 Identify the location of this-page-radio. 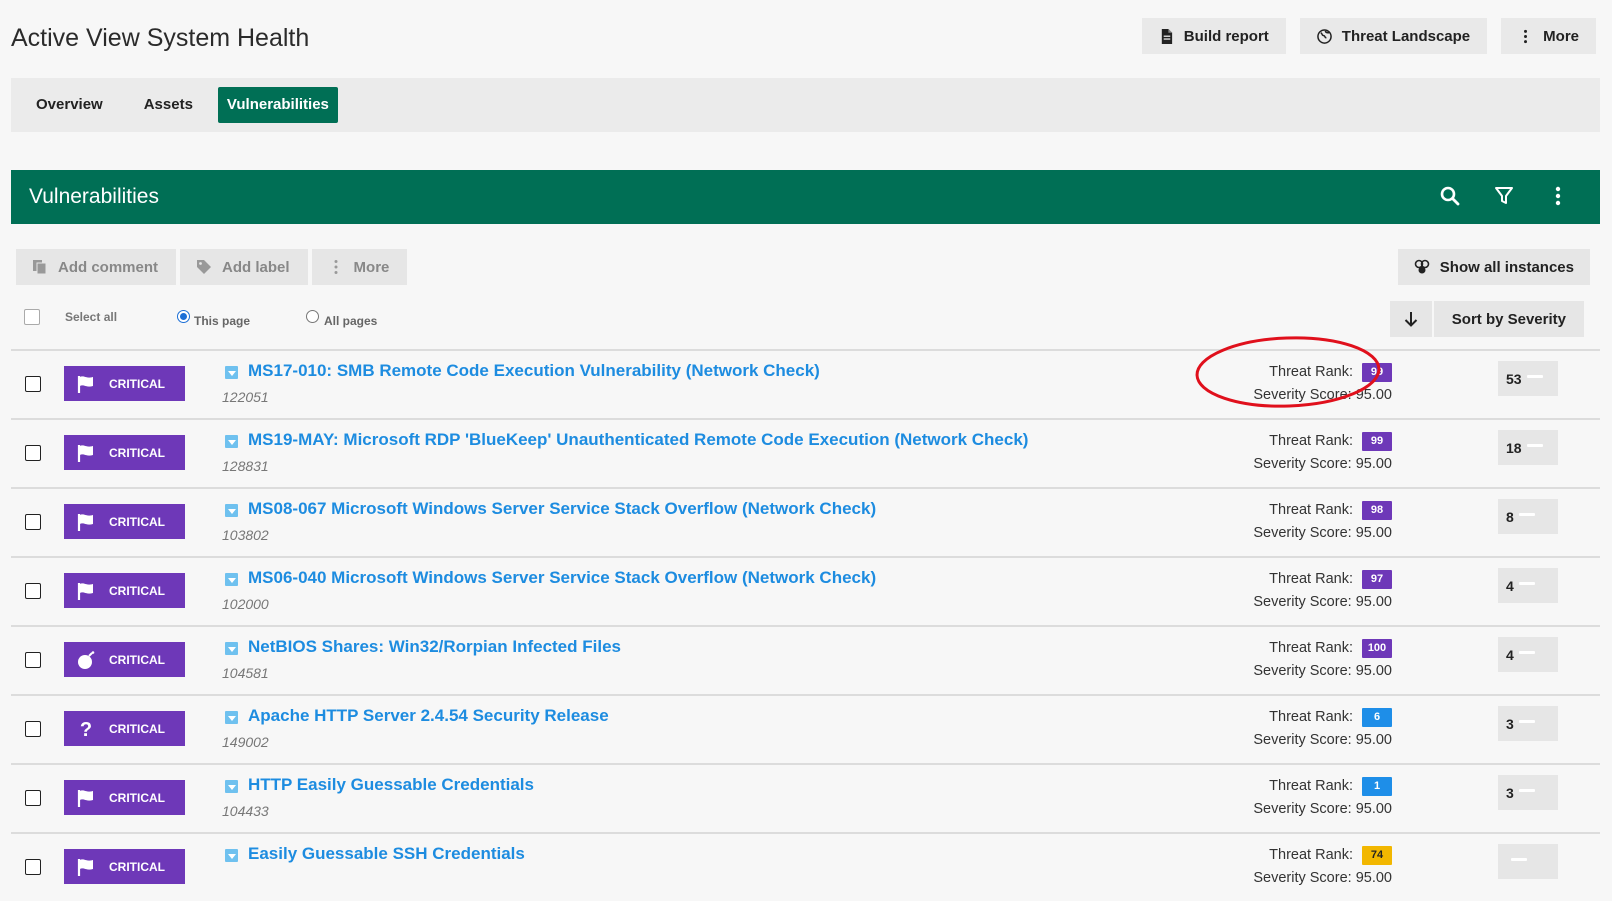
(183, 316).